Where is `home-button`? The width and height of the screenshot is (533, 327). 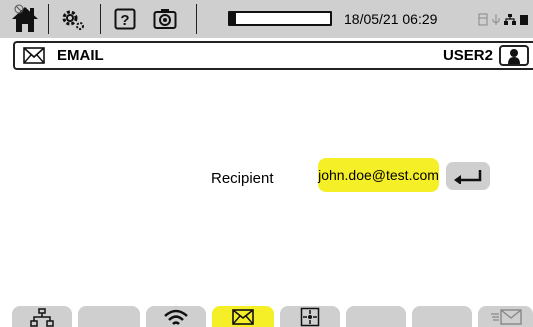
home-button is located at coordinates (25, 19).